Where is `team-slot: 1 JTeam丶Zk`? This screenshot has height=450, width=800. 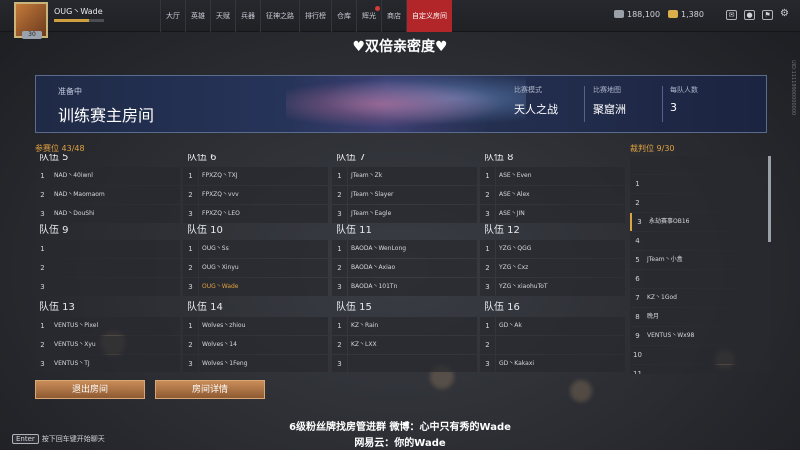
team-slot: 1 JTeam丶Zk is located at coordinates (404, 176).